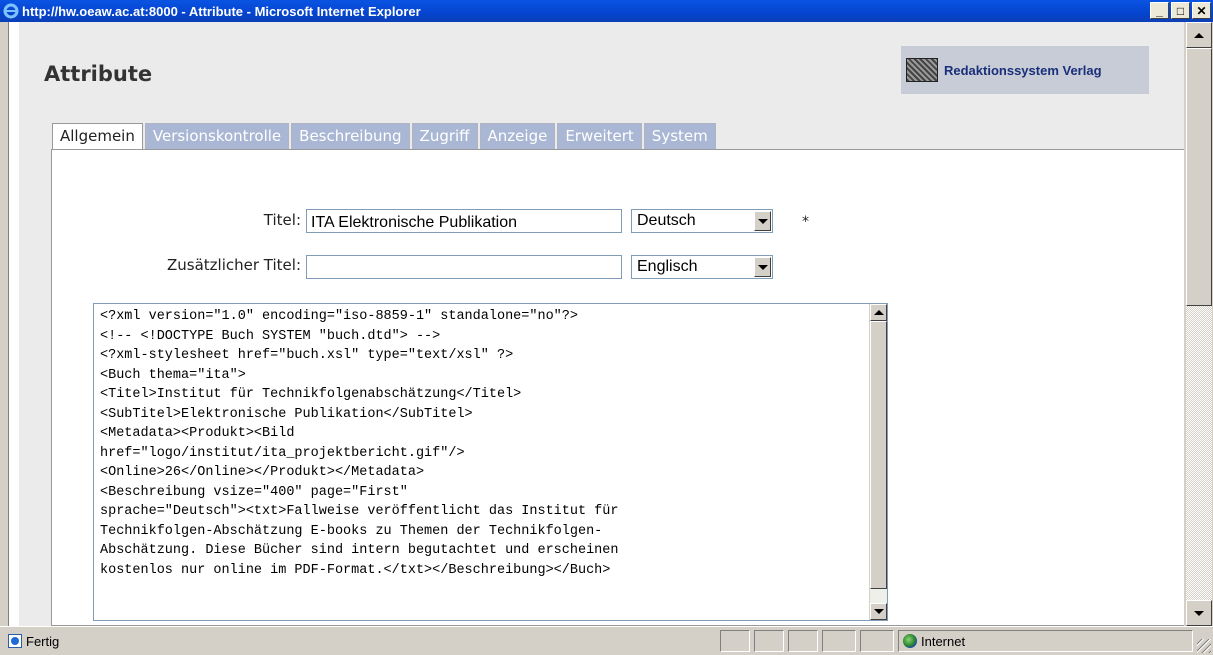  I want to click on tab-allgemein: Allgemein, so click(97, 136).